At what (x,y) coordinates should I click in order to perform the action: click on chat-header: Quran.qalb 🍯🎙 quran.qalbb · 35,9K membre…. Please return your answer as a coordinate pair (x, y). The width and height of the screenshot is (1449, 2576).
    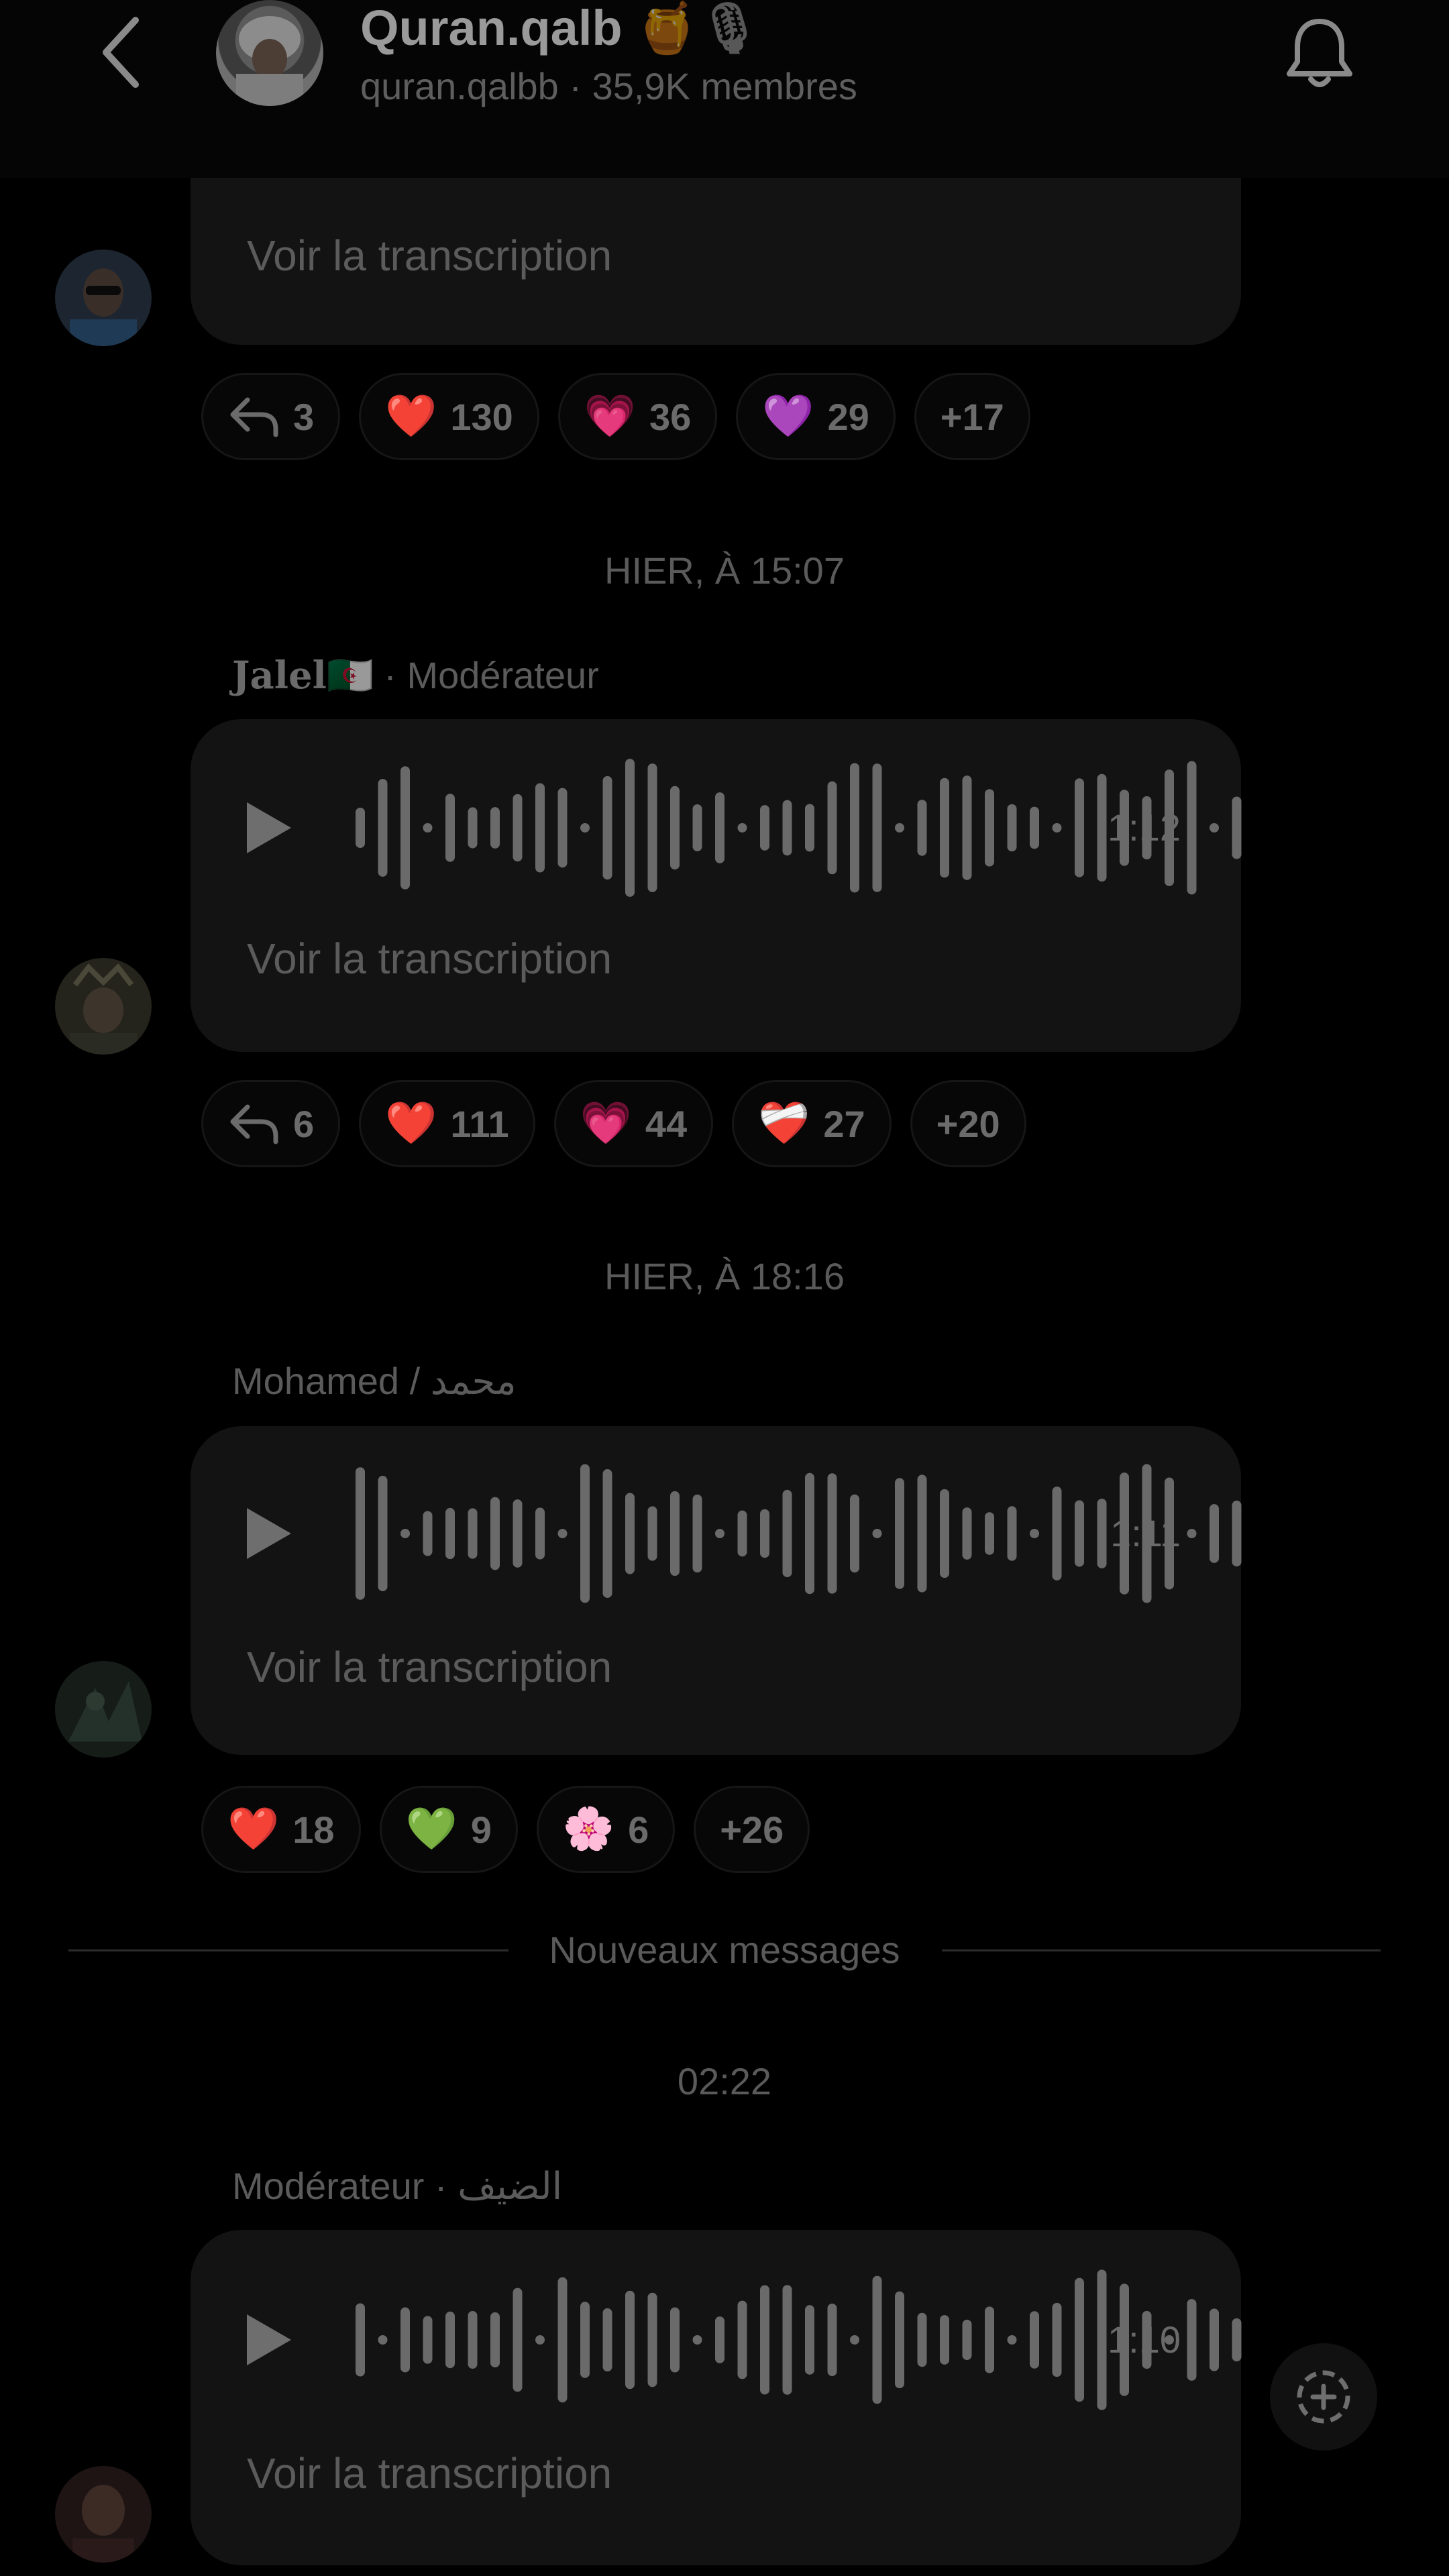
    Looking at the image, I should click on (724, 89).